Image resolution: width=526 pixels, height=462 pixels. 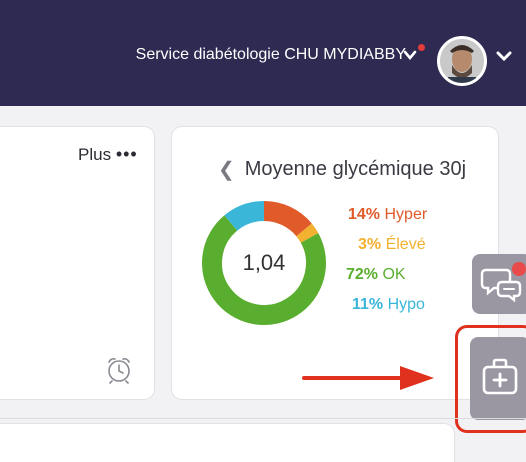 I want to click on glycemia-legend: 14% Hyper 3% Élevé 72% OK 11% Hypo, so click(x=378, y=266).